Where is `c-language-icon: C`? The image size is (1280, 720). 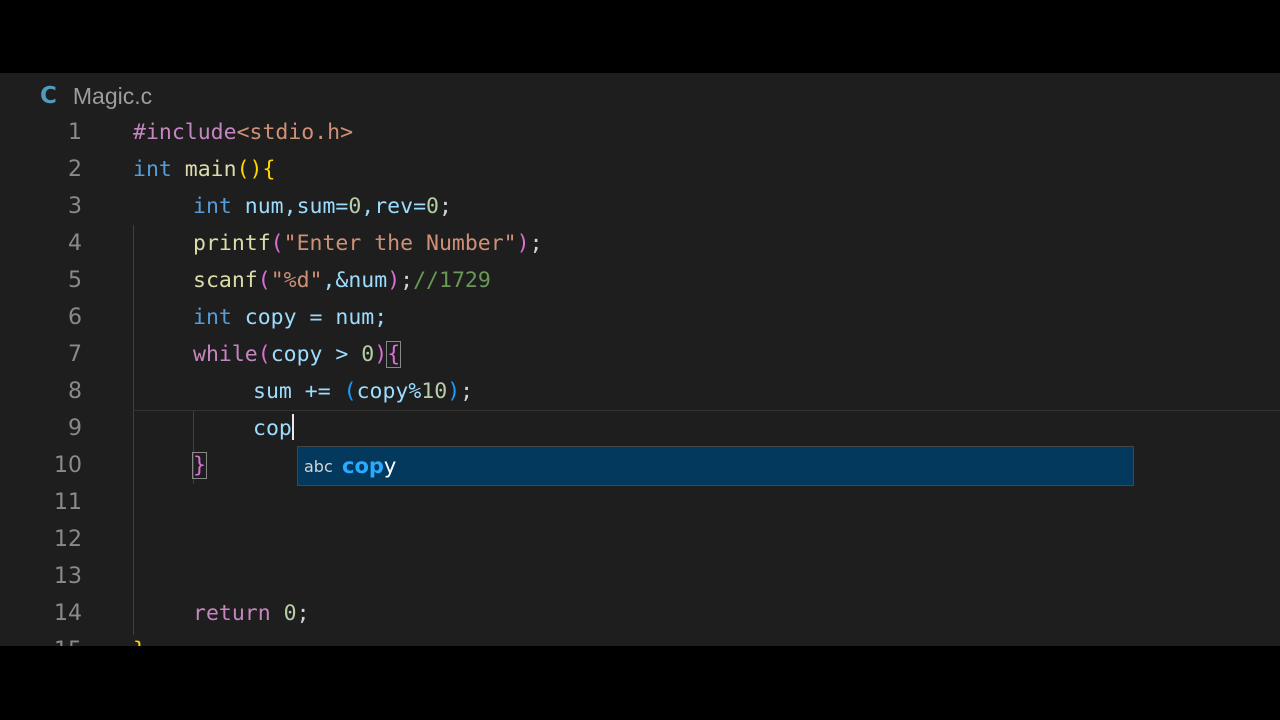 c-language-icon: C is located at coordinates (48, 96).